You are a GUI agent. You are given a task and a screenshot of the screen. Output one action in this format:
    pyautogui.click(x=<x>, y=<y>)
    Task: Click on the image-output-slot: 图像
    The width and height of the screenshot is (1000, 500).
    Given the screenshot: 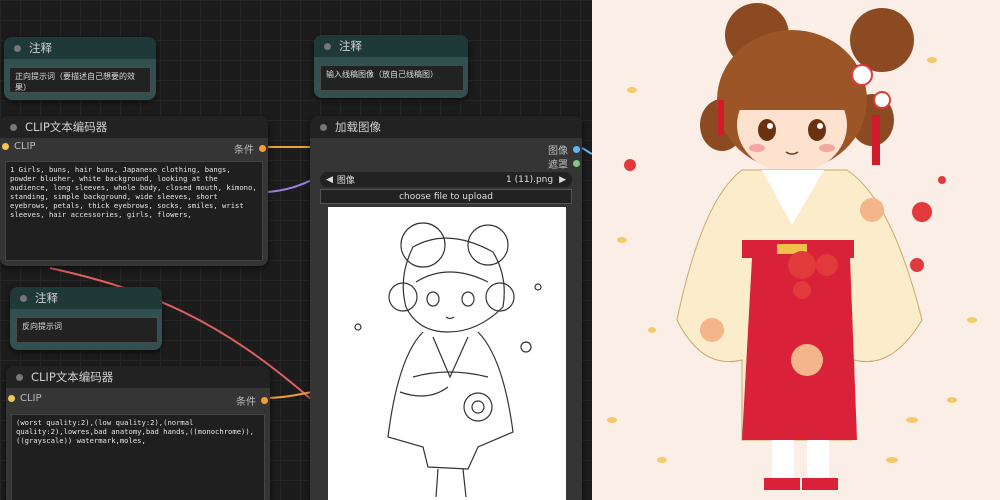 What is the action you would take?
    pyautogui.click(x=564, y=149)
    